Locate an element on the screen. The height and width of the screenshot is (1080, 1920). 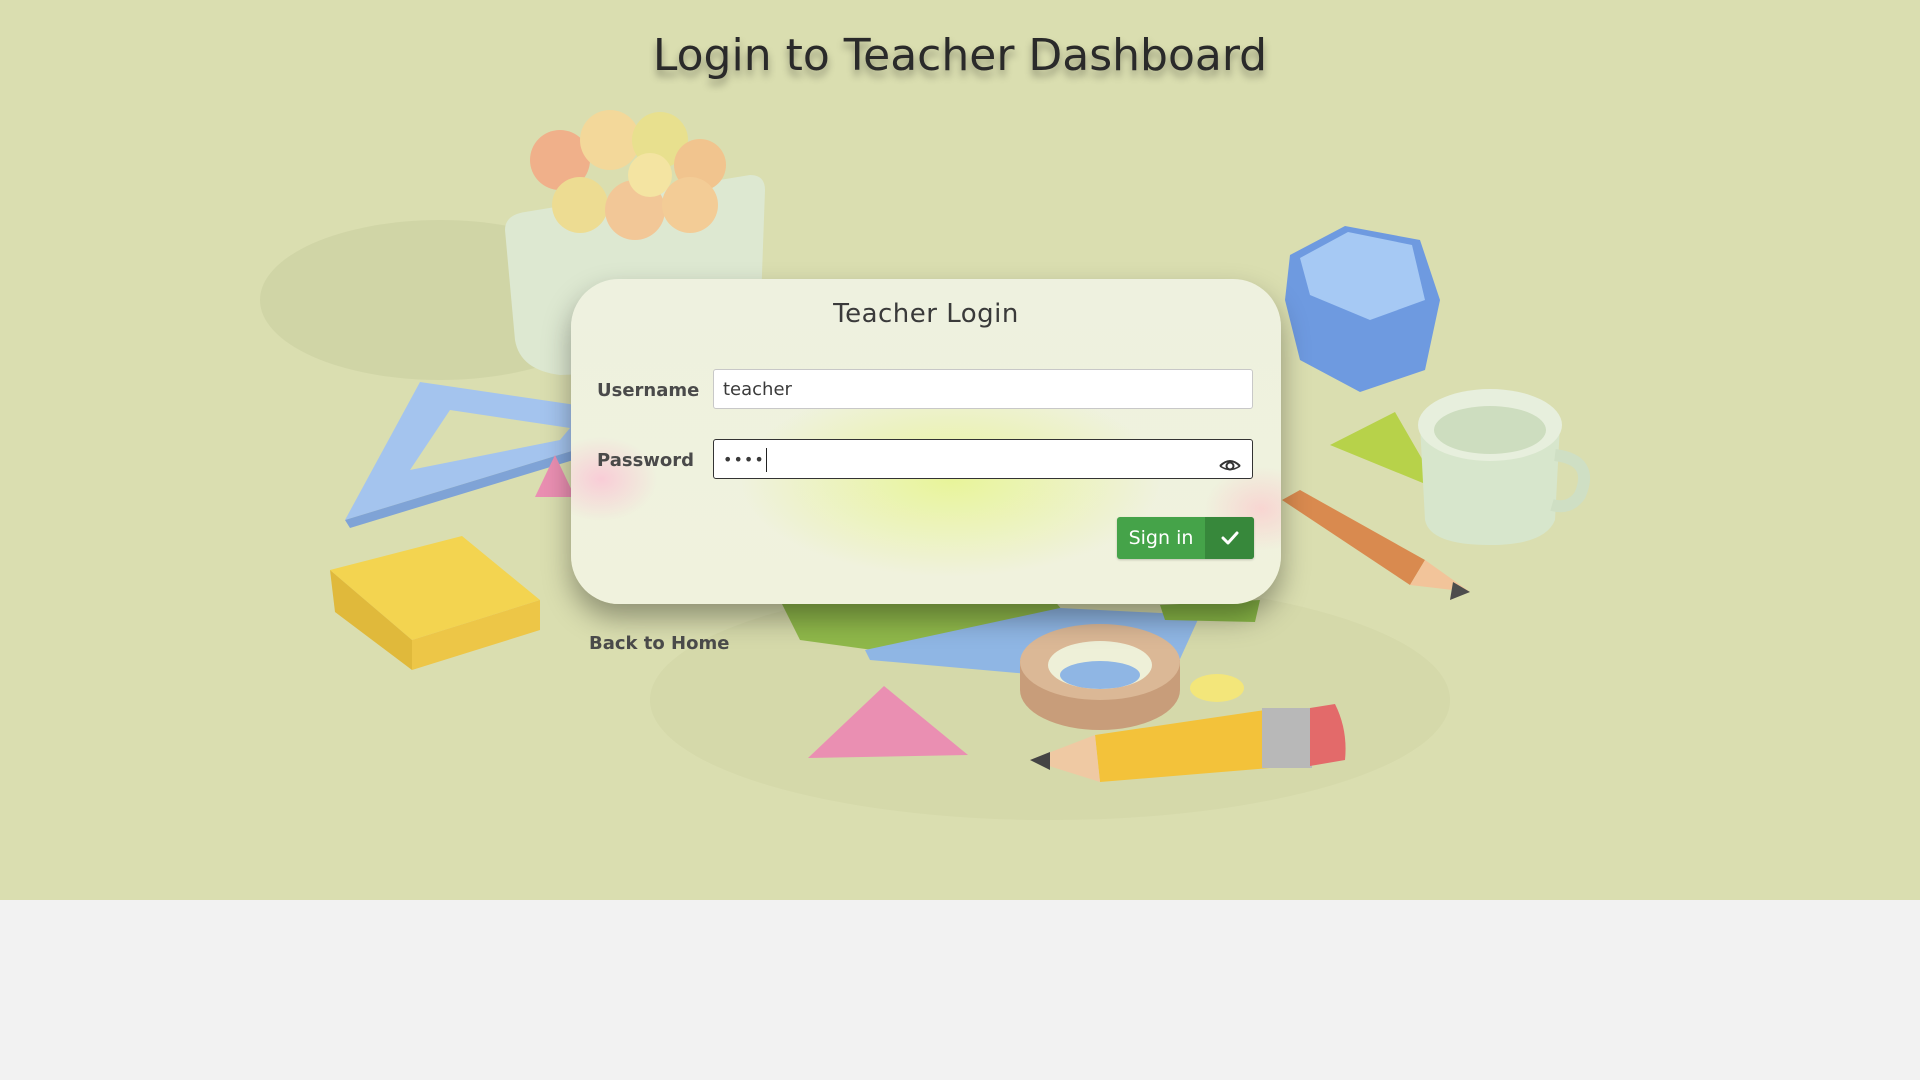
tape-roll is located at coordinates (1100, 677).